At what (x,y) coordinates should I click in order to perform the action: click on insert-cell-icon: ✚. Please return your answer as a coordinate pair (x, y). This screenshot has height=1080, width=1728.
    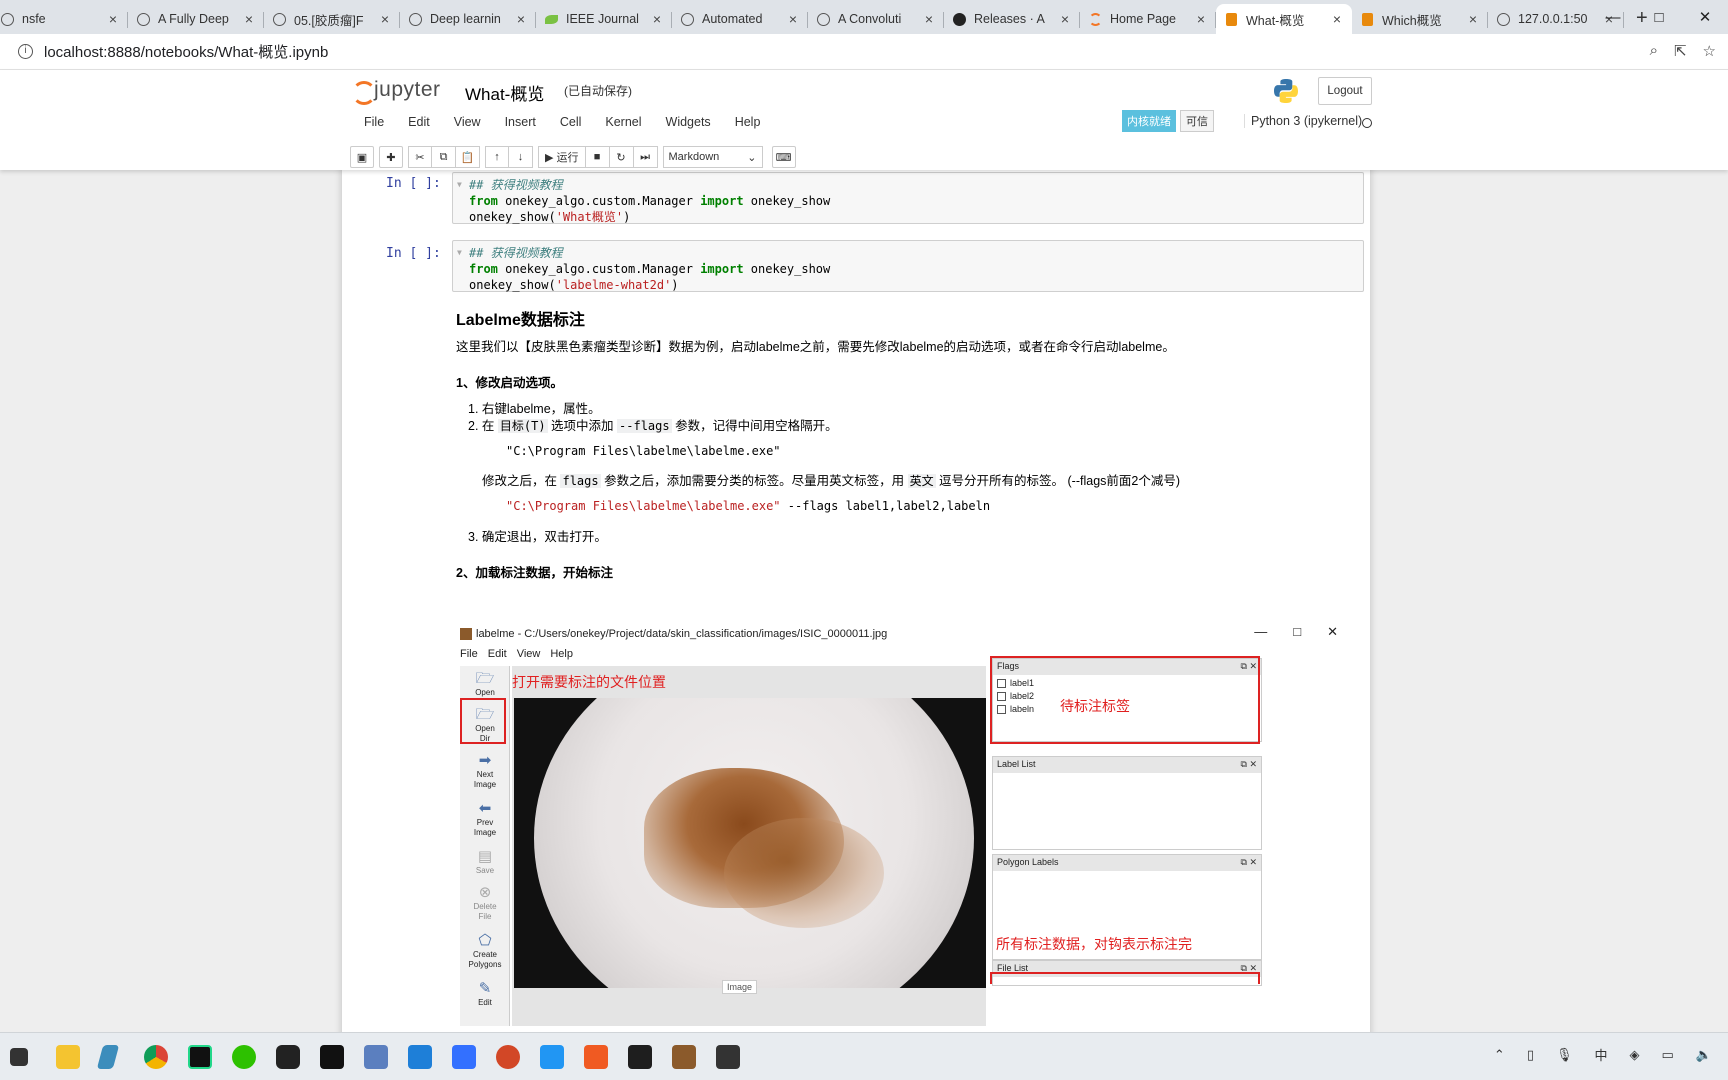
    Looking at the image, I should click on (391, 157).